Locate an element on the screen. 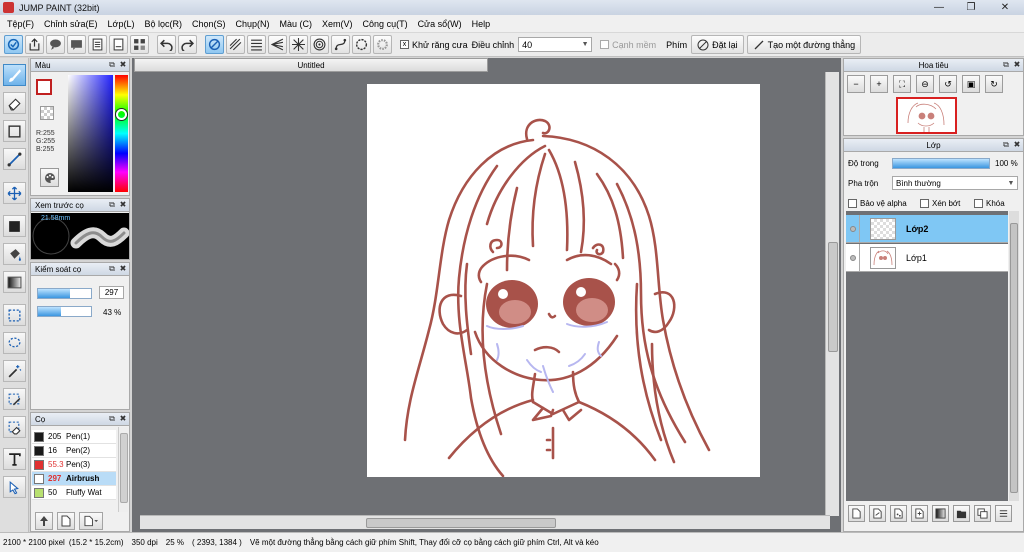 This screenshot has height=552, width=1024. brush-item: 16 Pen(2) is located at coordinates (74, 451).